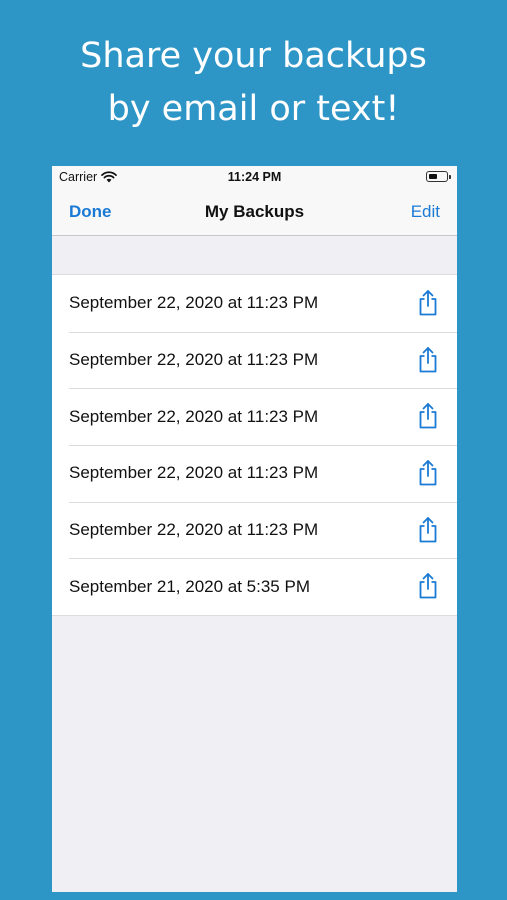 Image resolution: width=507 pixels, height=900 pixels. What do you see at coordinates (438, 176) in the screenshot?
I see `battery-icon` at bounding box center [438, 176].